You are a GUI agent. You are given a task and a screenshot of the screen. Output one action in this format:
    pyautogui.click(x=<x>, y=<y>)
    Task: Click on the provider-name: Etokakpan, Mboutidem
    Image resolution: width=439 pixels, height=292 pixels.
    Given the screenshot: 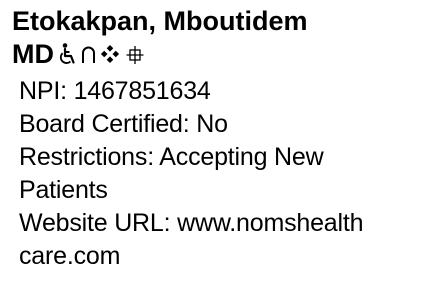 What is the action you would take?
    pyautogui.click(x=160, y=21)
    